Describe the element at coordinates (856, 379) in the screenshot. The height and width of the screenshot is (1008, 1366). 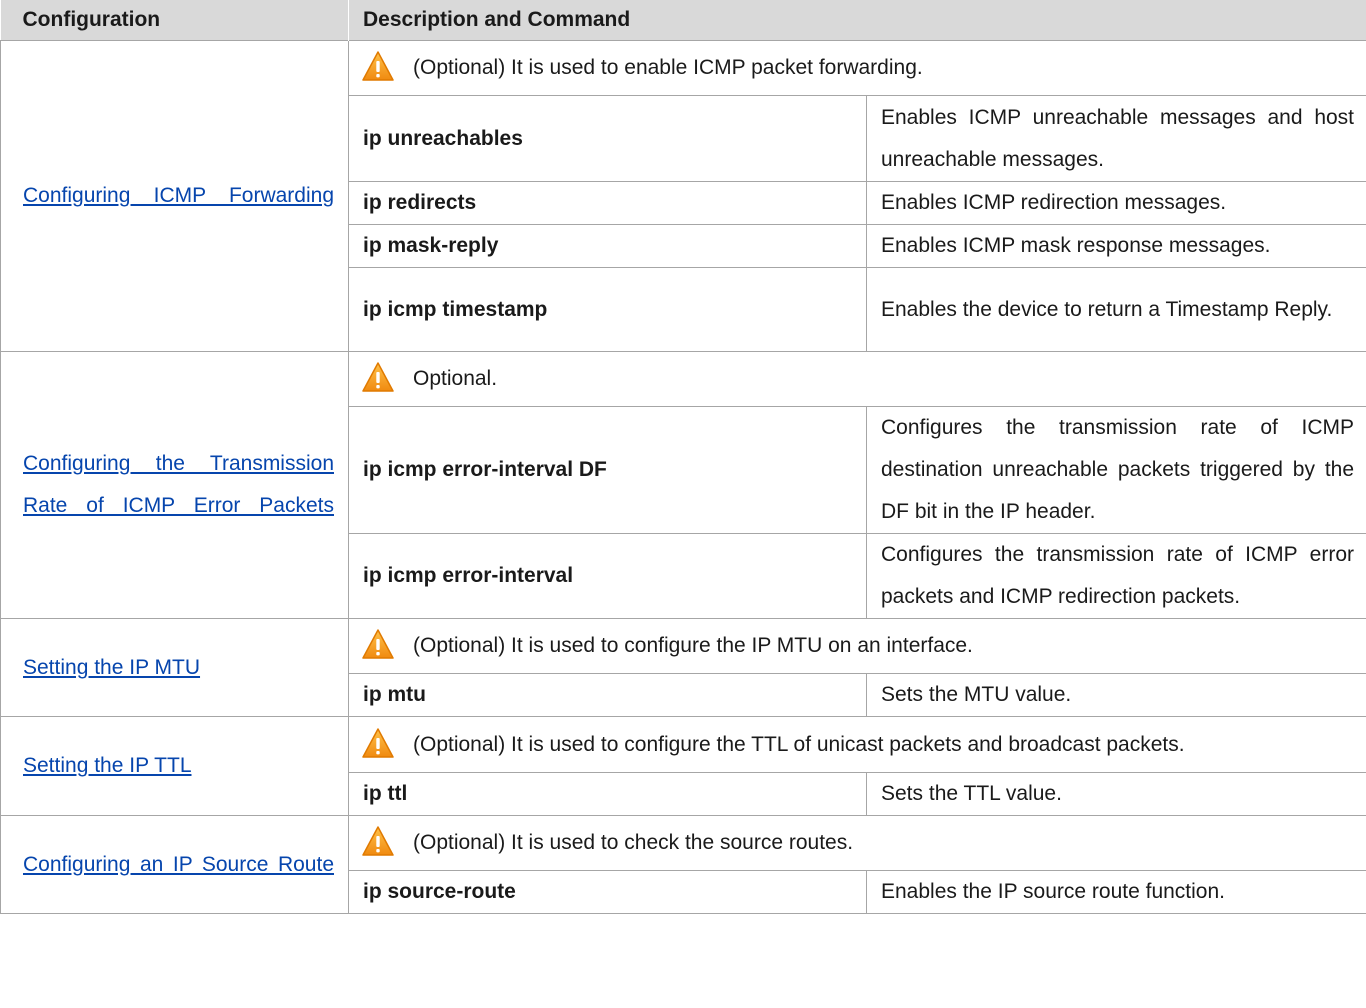
I see `optional-note: Optional.` at that location.